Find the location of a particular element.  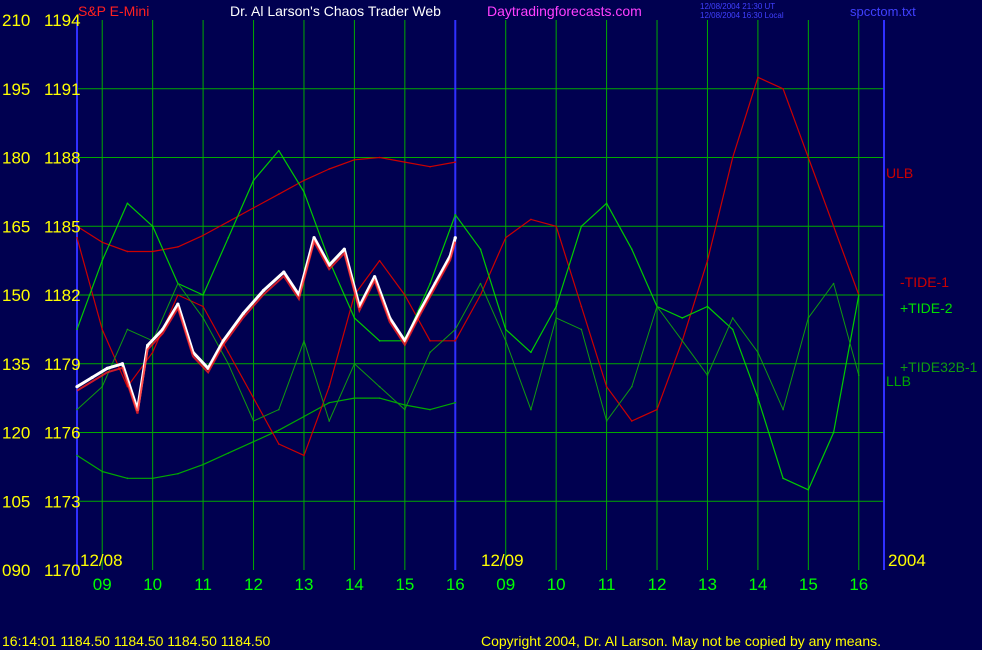

left-scale-tick: 195 is located at coordinates (16, 89).